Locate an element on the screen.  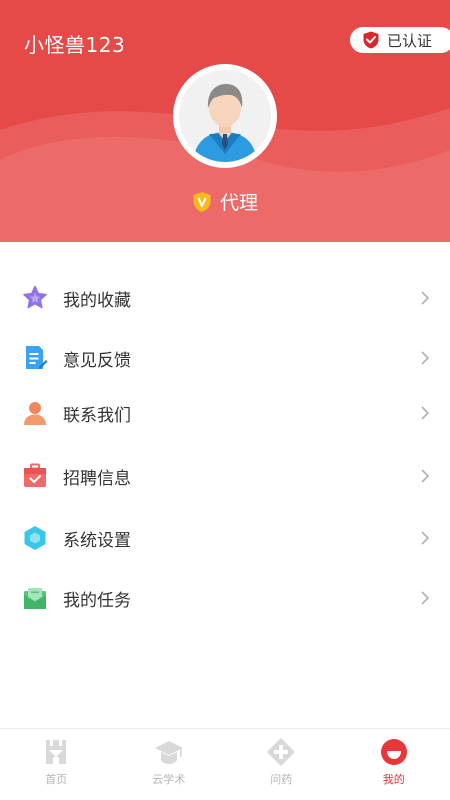
tab-mine: 我的 is located at coordinates (394, 764).